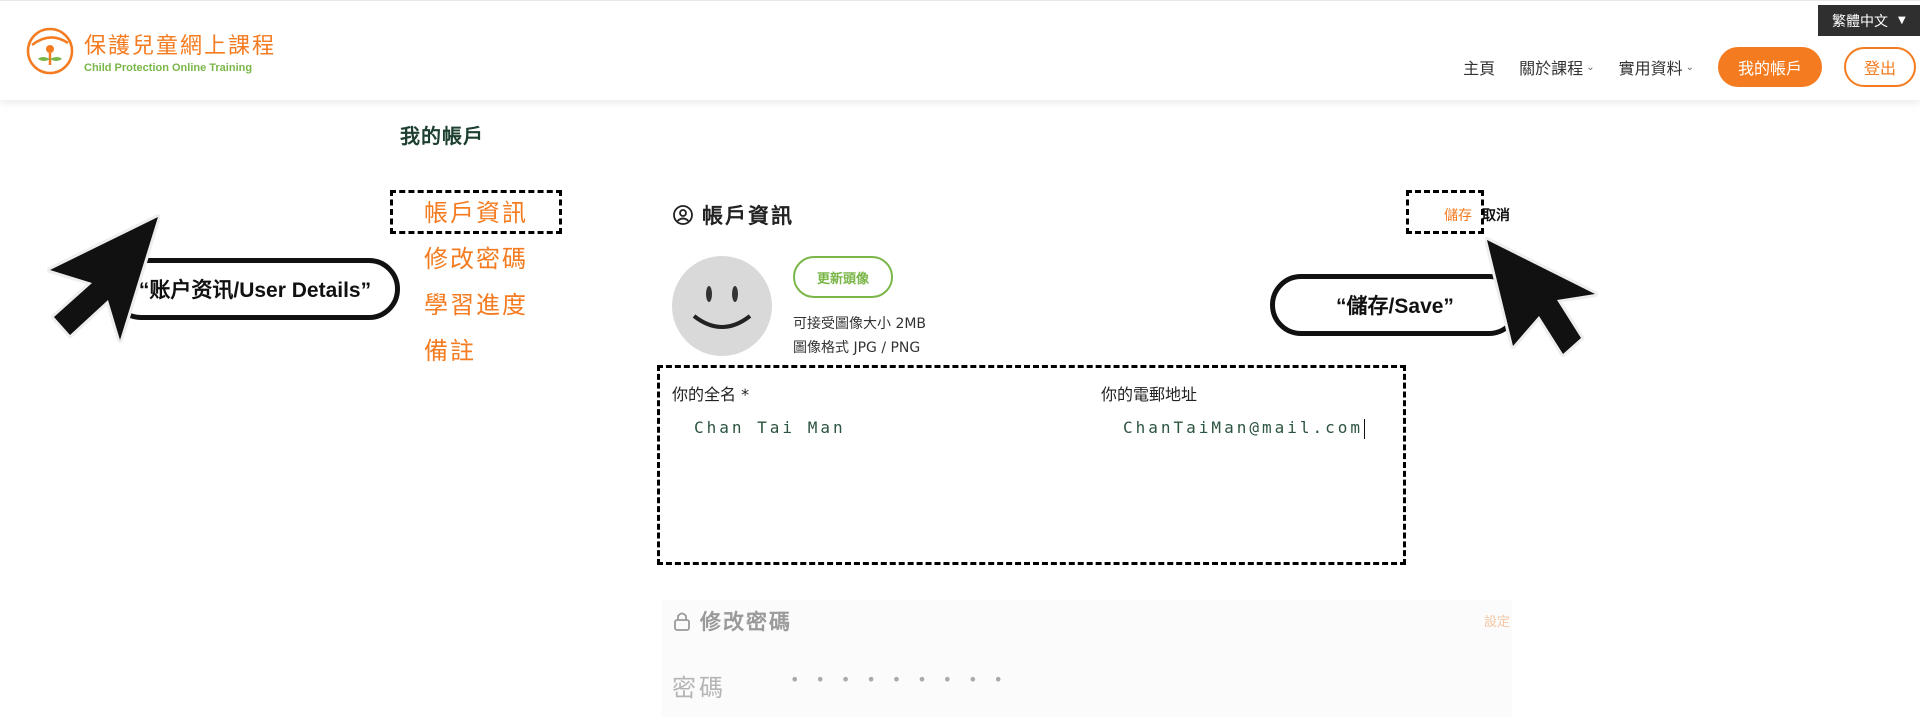 The height and width of the screenshot is (717, 1920). What do you see at coordinates (683, 215) in the screenshot?
I see `user-circle-icon` at bounding box center [683, 215].